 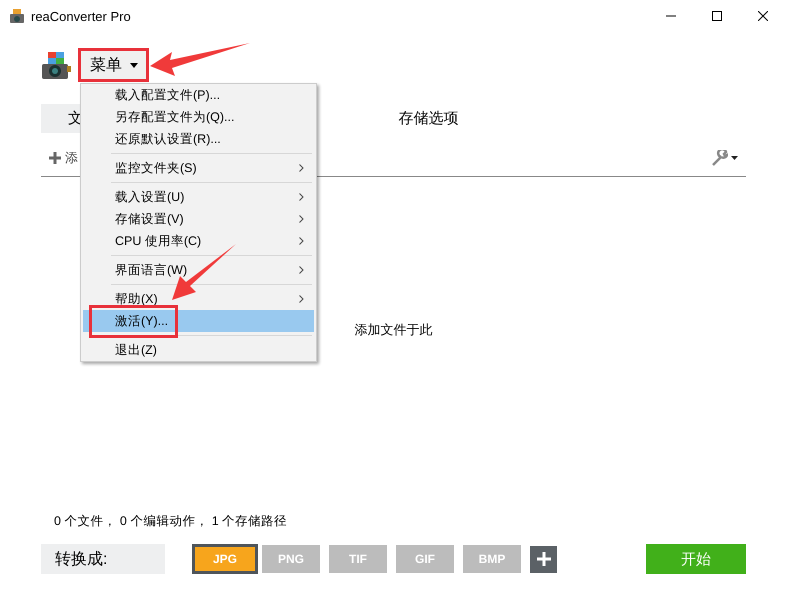 What do you see at coordinates (17, 16) in the screenshot?
I see `app-icon` at bounding box center [17, 16].